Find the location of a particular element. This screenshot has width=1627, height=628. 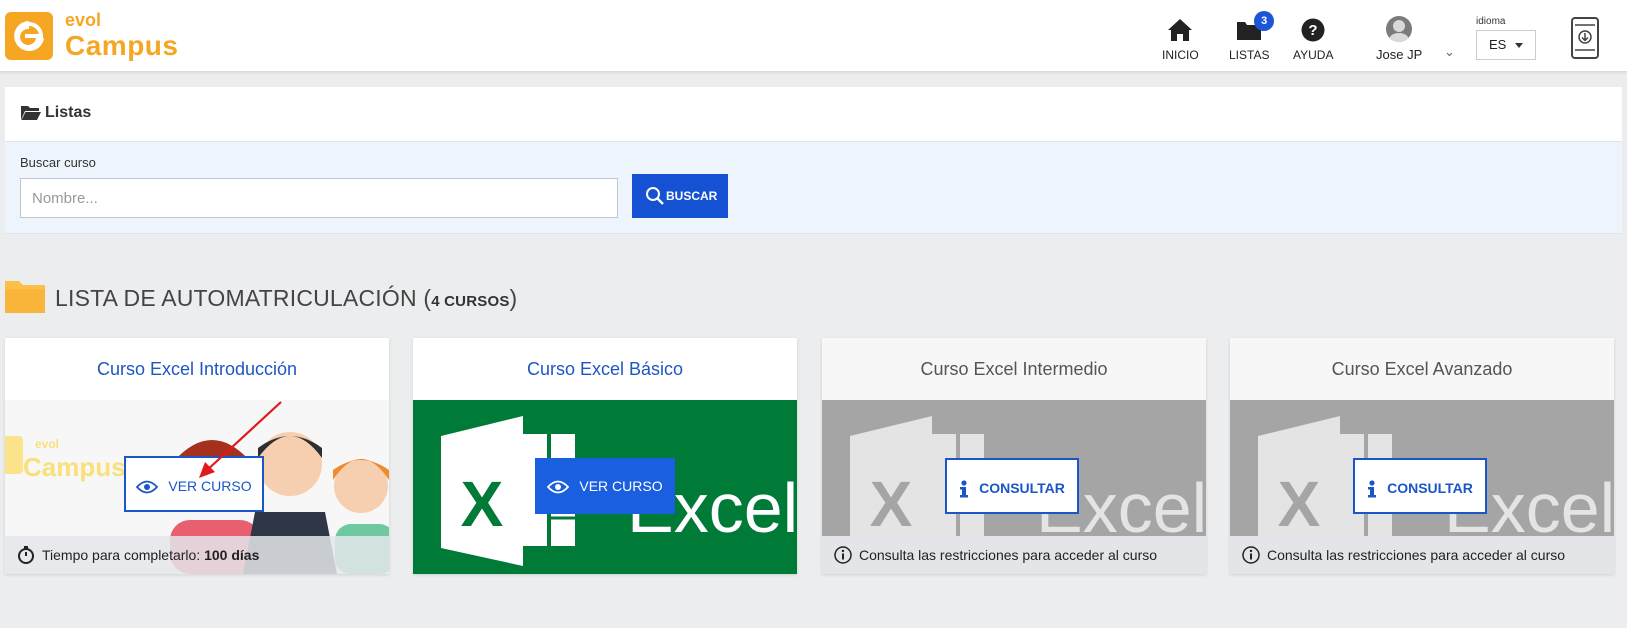

folder-open-icon is located at coordinates (31, 113).